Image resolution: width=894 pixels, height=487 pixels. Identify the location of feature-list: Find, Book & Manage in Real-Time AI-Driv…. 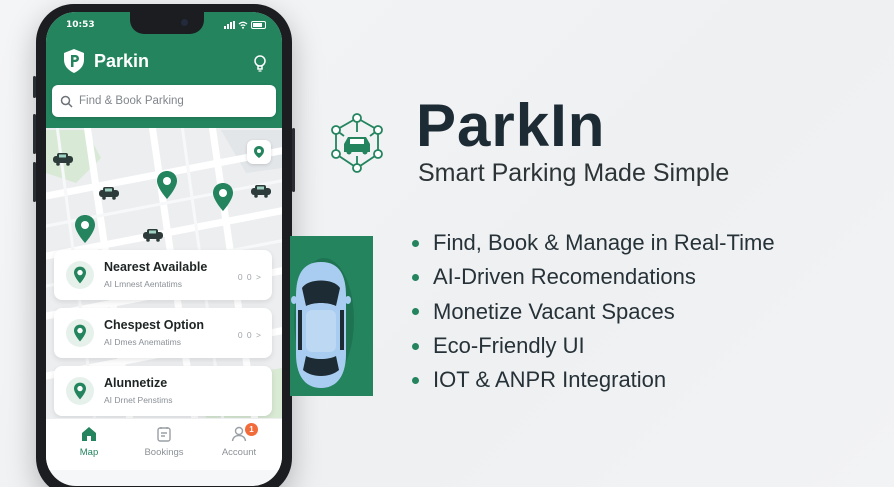
(593, 311).